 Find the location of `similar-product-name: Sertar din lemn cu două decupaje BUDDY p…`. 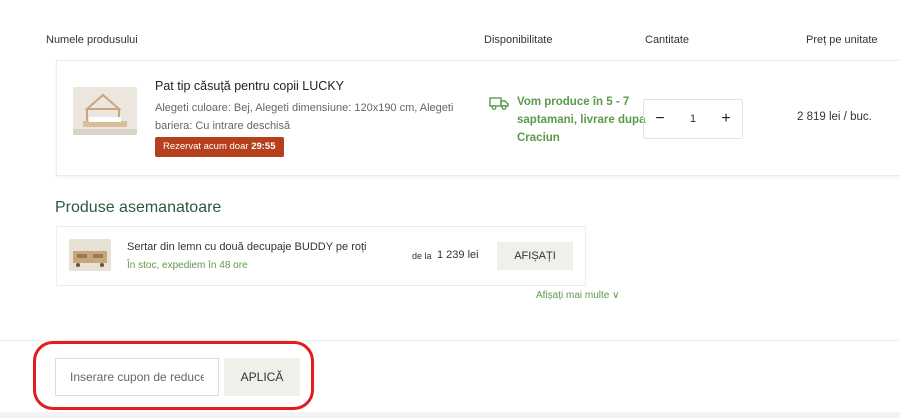

similar-product-name: Sertar din lemn cu două decupaje BUDDY p… is located at coordinates (247, 247).